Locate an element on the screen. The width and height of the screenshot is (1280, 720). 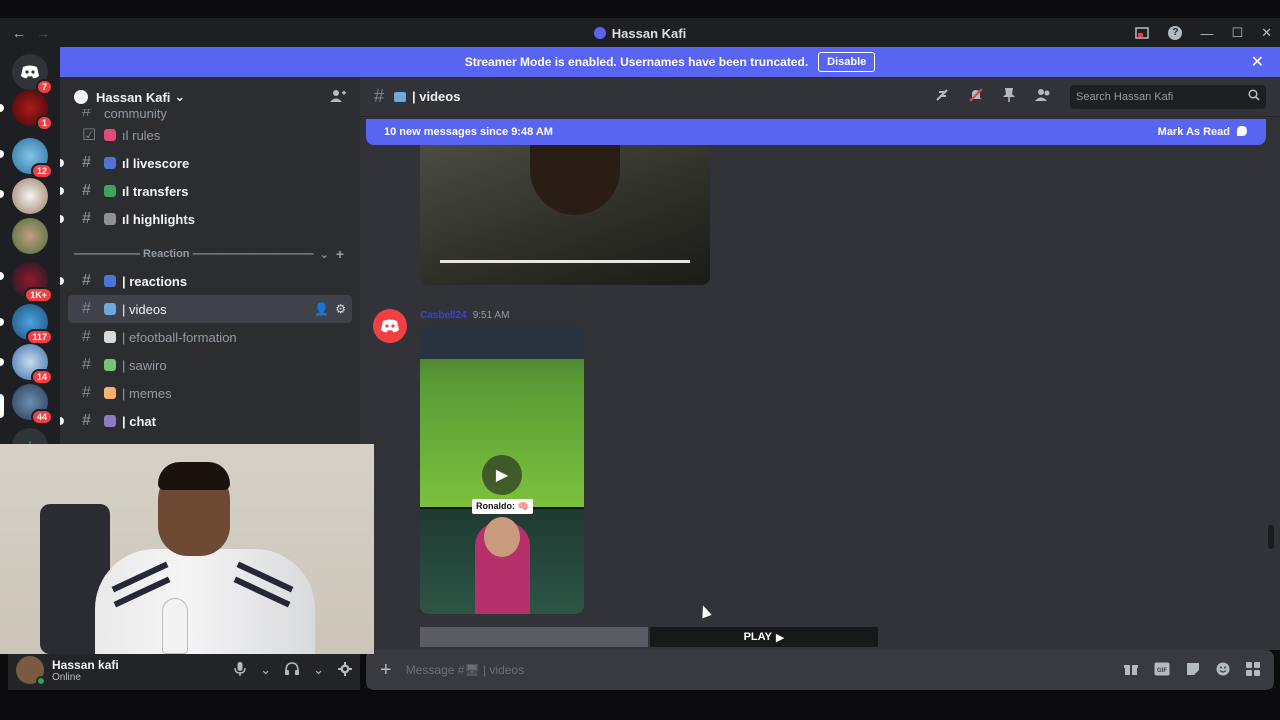
minimize-button: — is located at coordinates (1206, 33).